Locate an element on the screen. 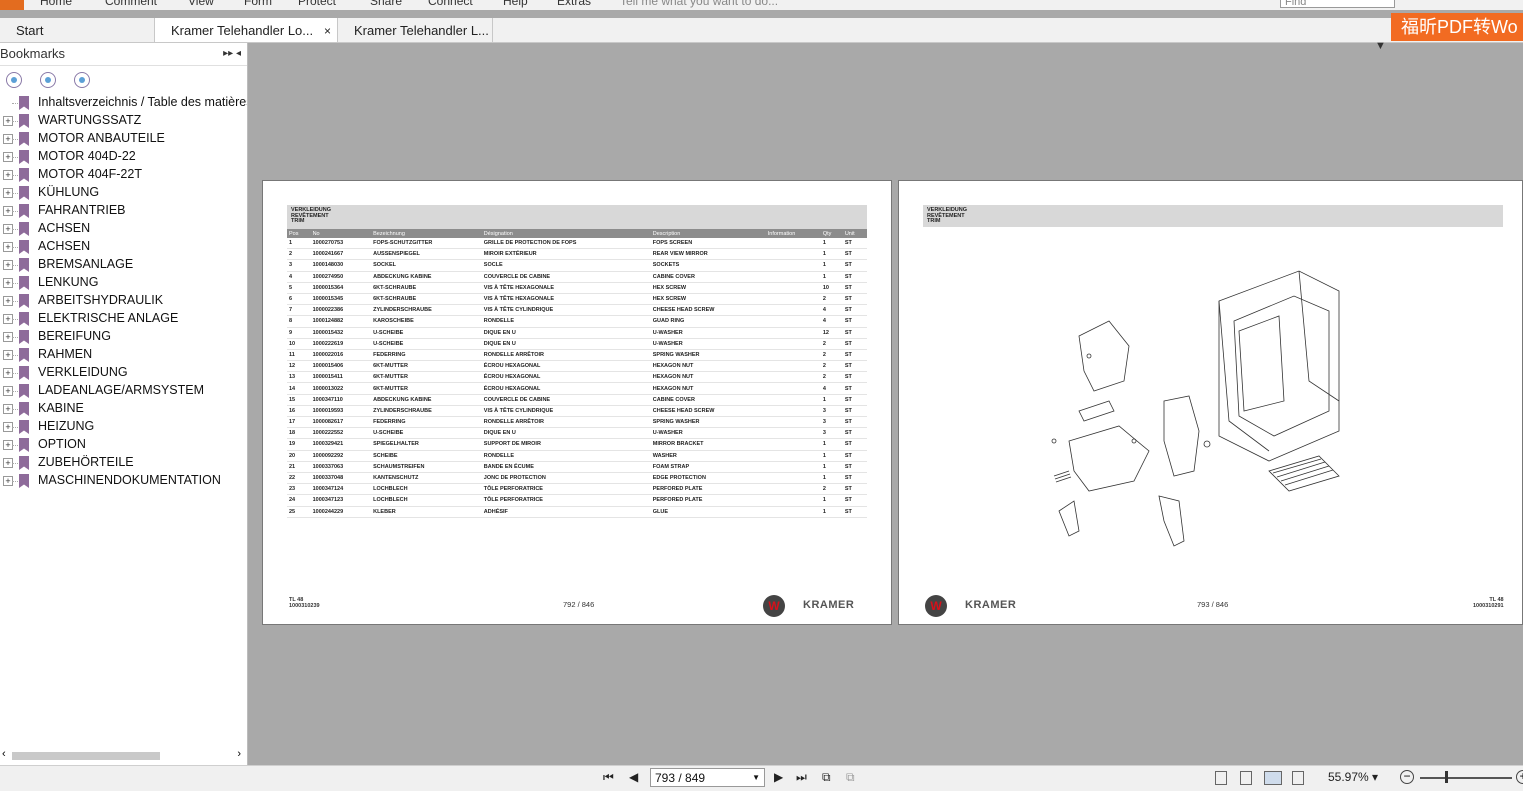 The width and height of the screenshot is (1523, 791). previous-page-icon: ◀ is located at coordinates (633, 777).